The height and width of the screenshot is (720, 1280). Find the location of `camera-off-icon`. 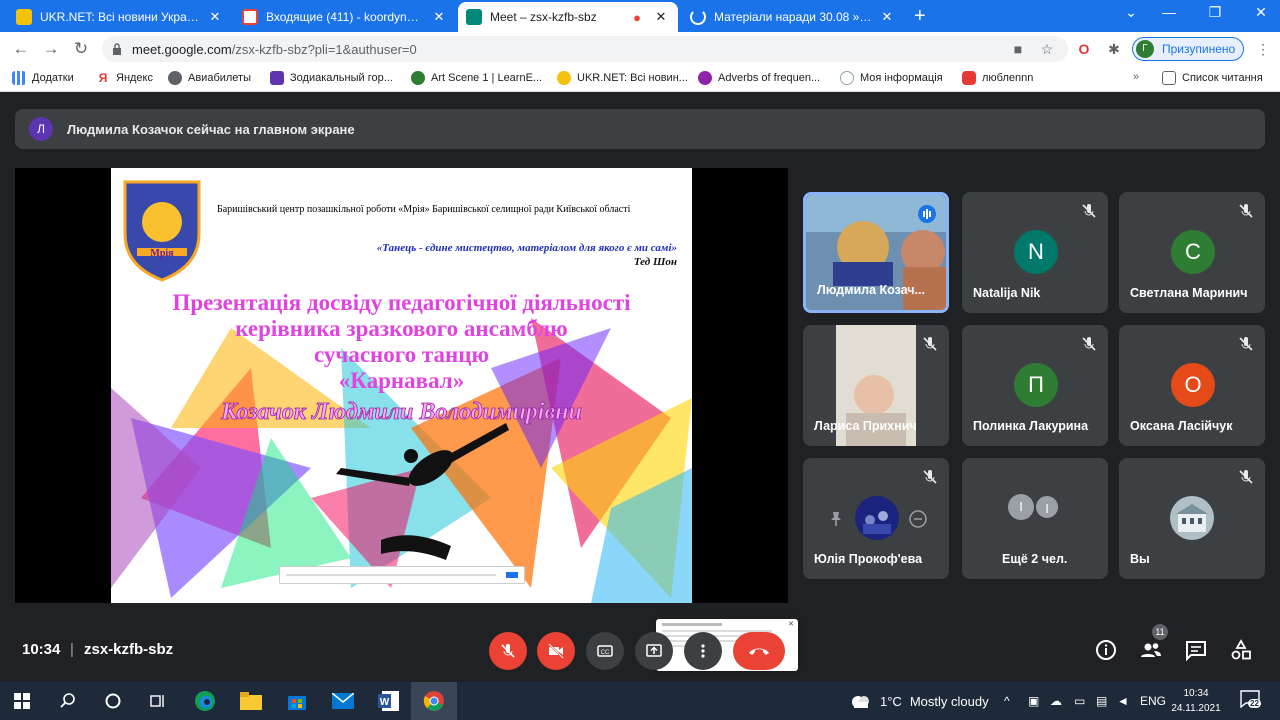

camera-off-icon is located at coordinates (556, 651).